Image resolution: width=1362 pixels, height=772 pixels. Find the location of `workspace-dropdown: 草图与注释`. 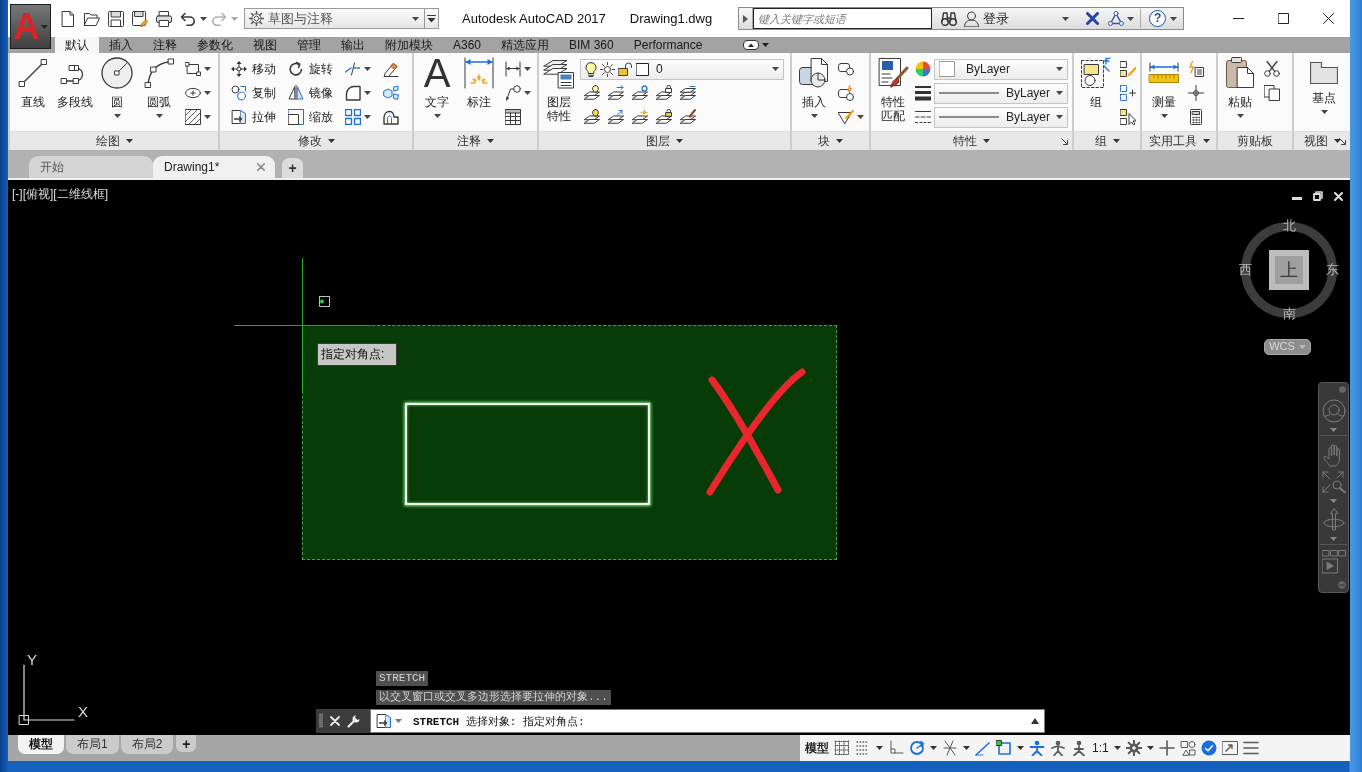

workspace-dropdown: 草图与注释 is located at coordinates (334, 18).